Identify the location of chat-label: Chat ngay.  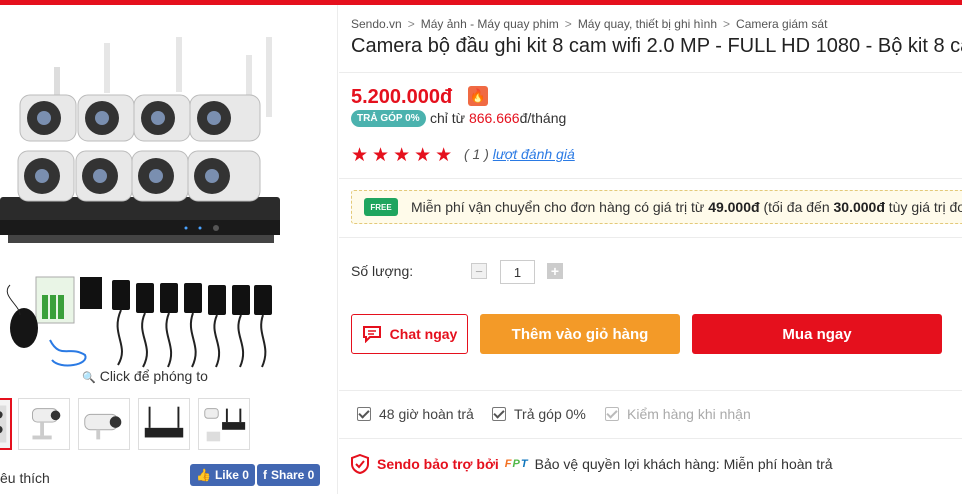
(423, 334).